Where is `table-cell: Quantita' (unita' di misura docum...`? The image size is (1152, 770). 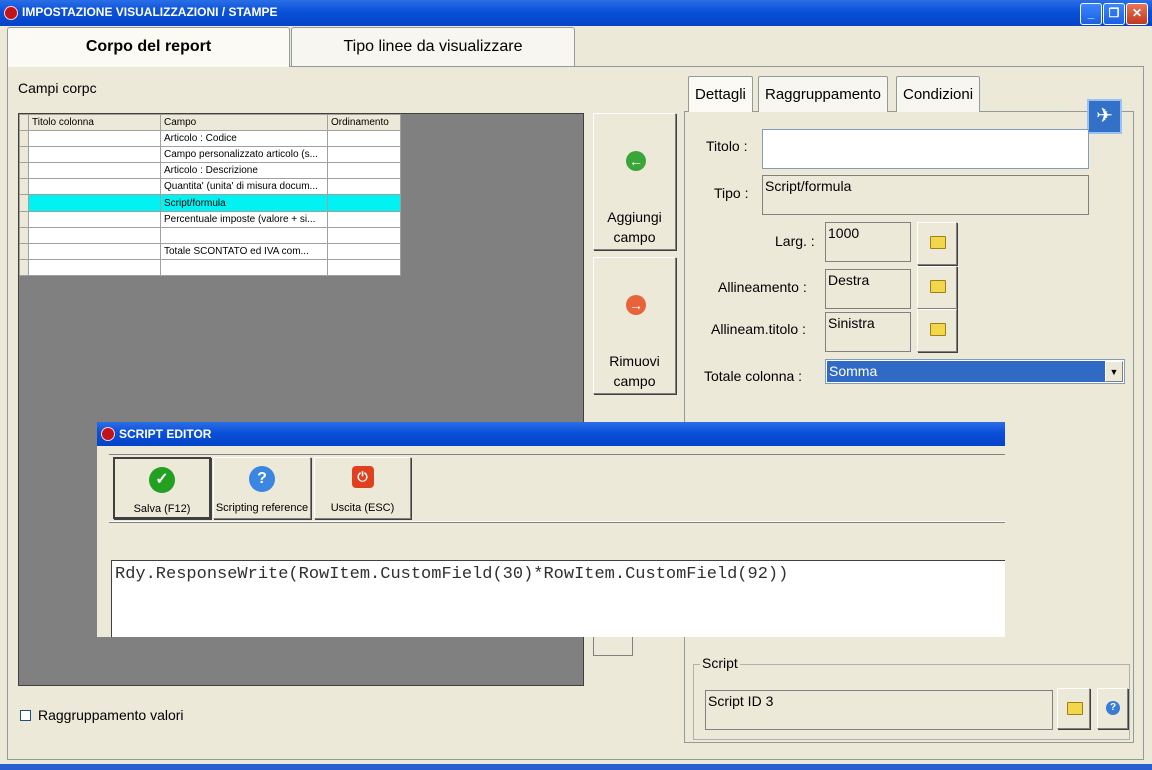 table-cell: Quantita' (unita' di misura docum... is located at coordinates (244, 187).